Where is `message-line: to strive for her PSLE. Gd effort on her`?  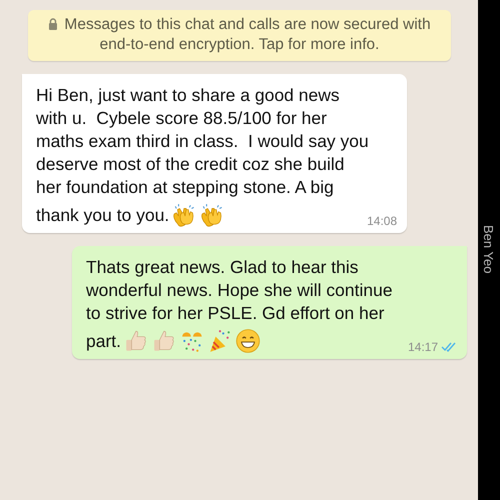 message-line: to strive for her PSLE. Gd effort on her is located at coordinates (235, 313).